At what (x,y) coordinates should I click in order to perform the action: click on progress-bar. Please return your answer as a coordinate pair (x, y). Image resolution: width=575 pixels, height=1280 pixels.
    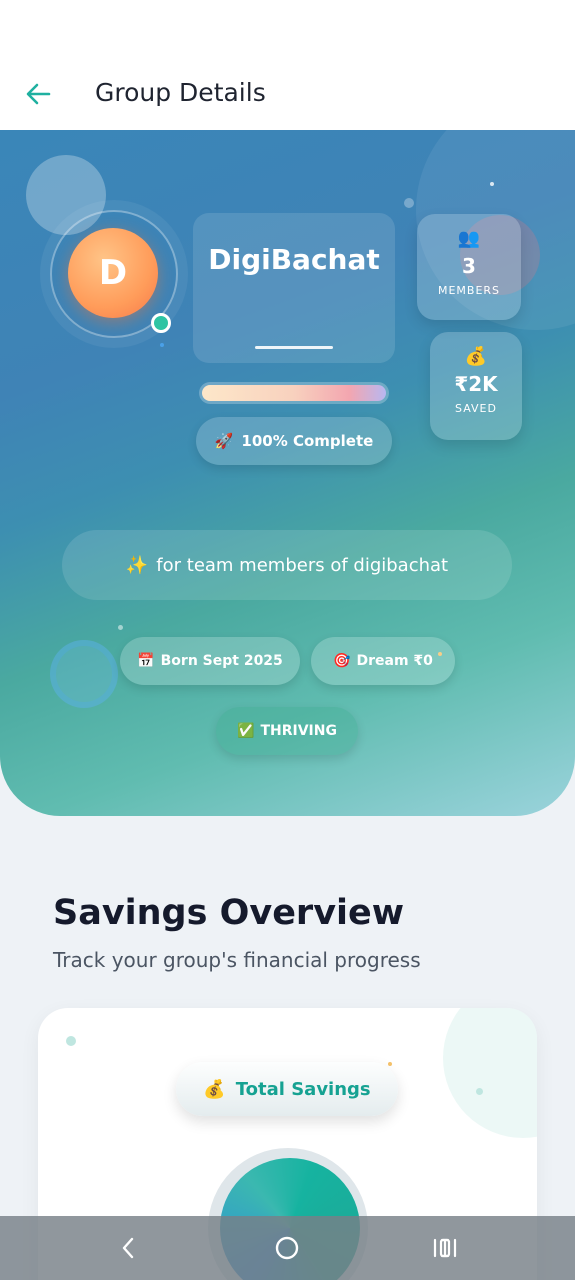
    Looking at the image, I should click on (294, 393).